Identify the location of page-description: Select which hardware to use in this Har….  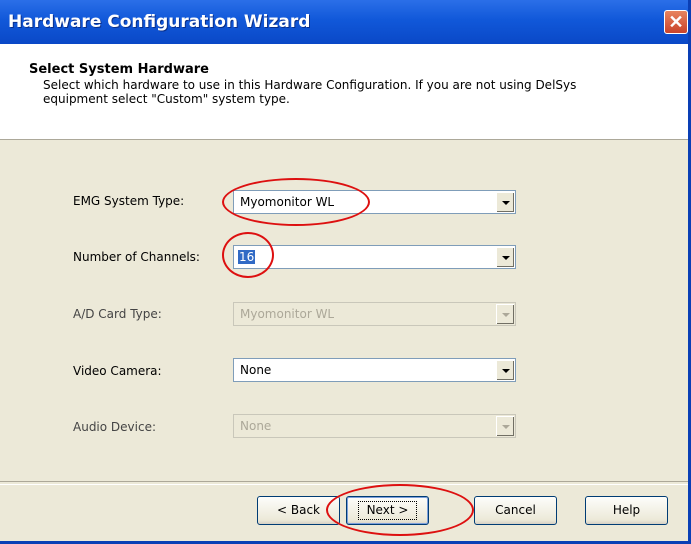
(310, 92).